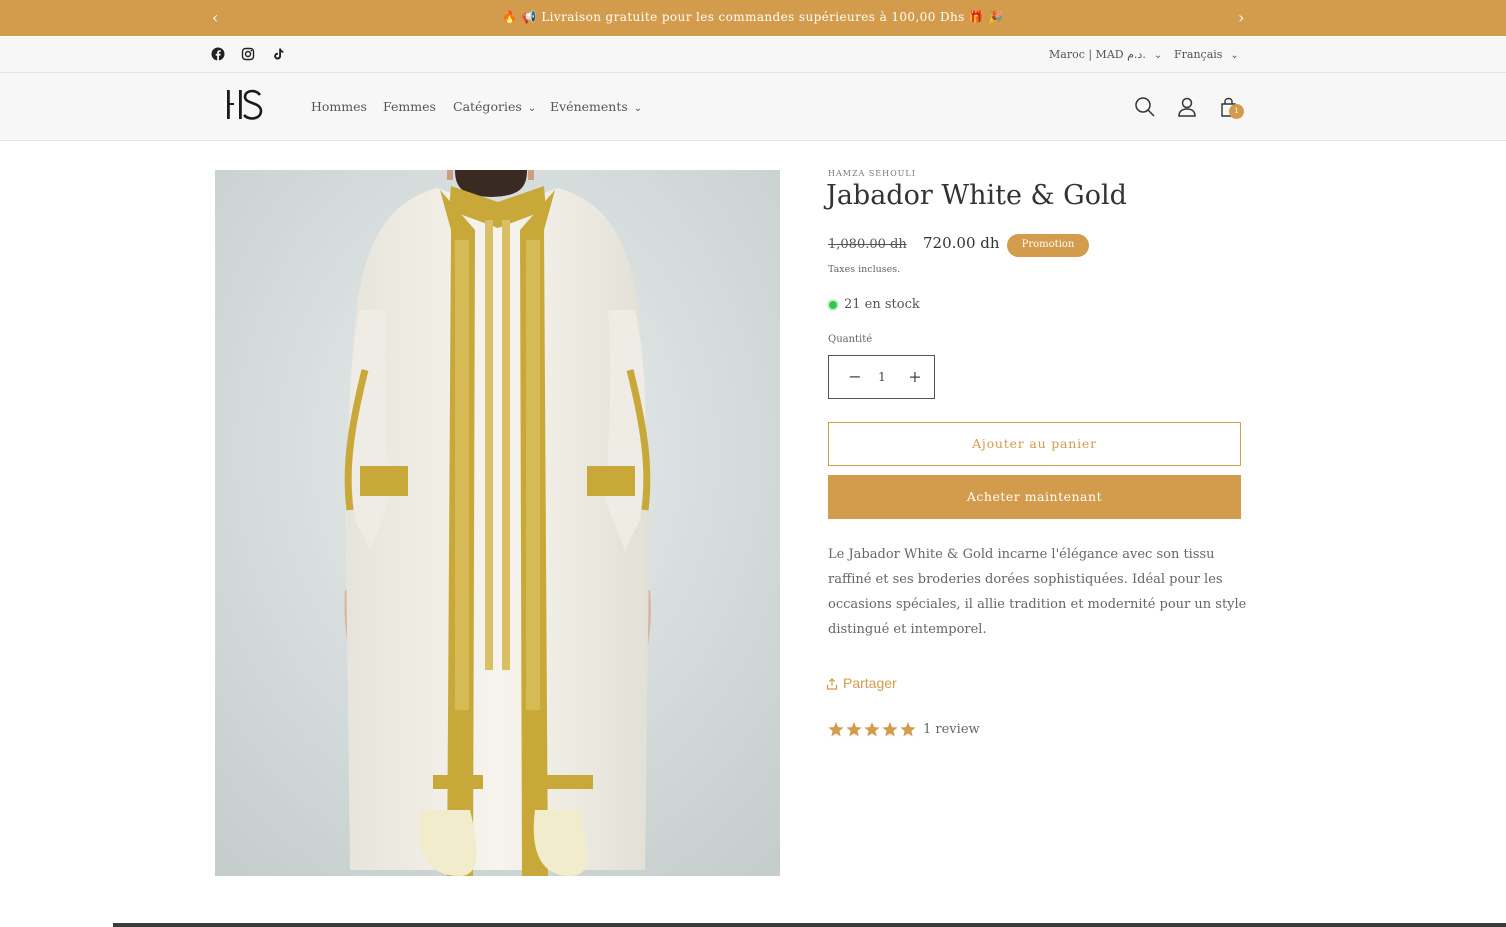 The height and width of the screenshot is (927, 1506). Describe the element at coordinates (855, 377) in the screenshot. I see `quantity-decrease-button: −` at that location.